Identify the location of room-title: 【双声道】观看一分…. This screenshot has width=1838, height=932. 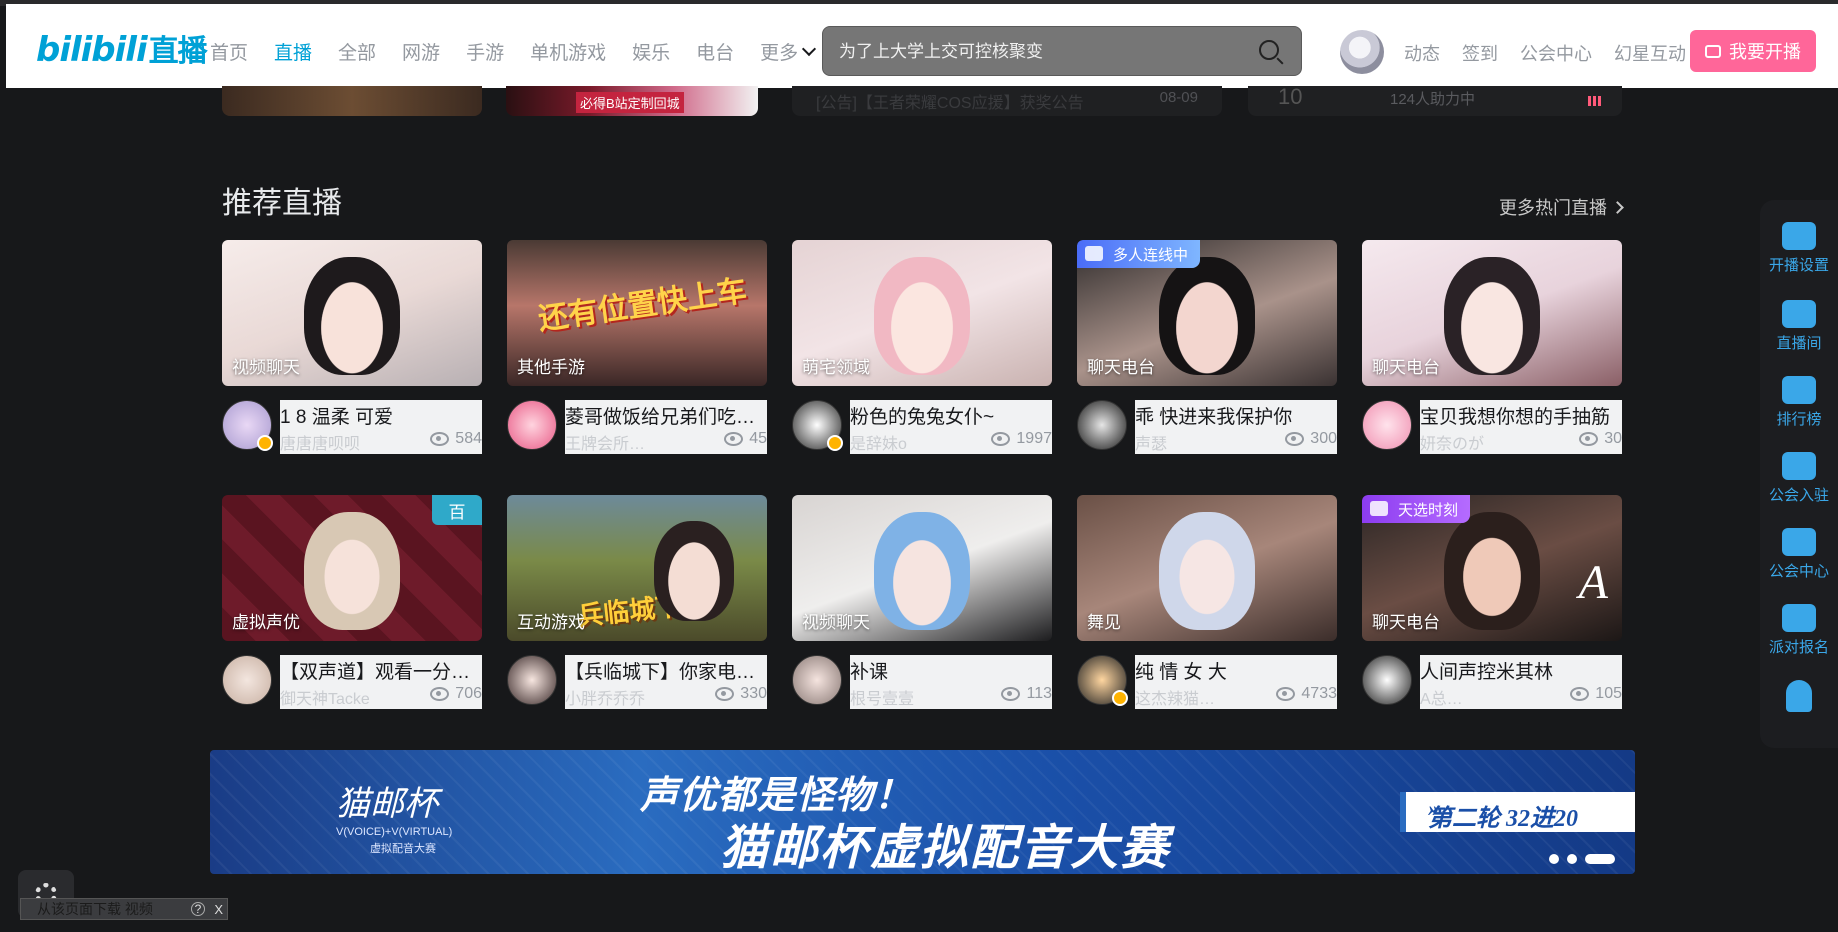
(380, 670).